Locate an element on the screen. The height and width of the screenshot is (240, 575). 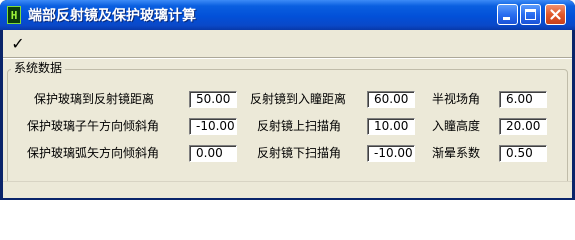
field-label: 反射镜到入瞳距离 is located at coordinates (298, 99).